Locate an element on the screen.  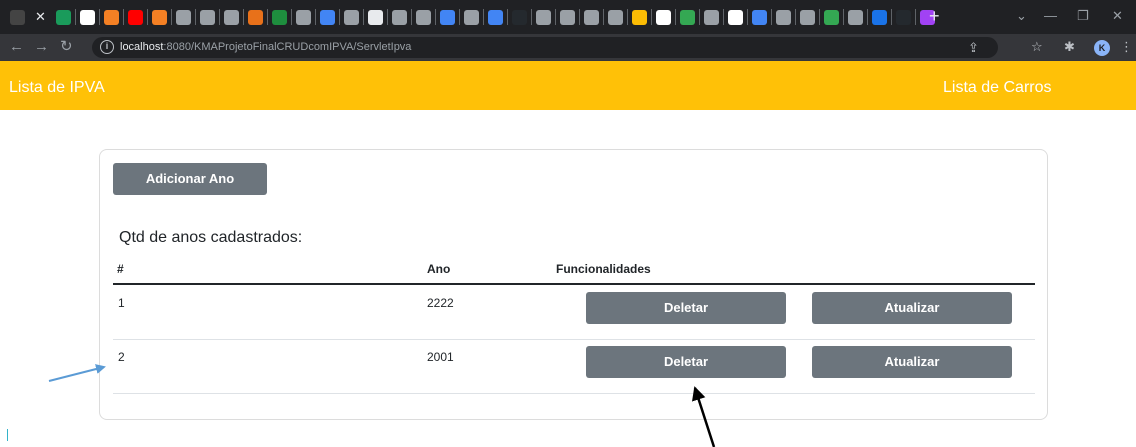
emoji-icon is located at coordinates (639, 17).